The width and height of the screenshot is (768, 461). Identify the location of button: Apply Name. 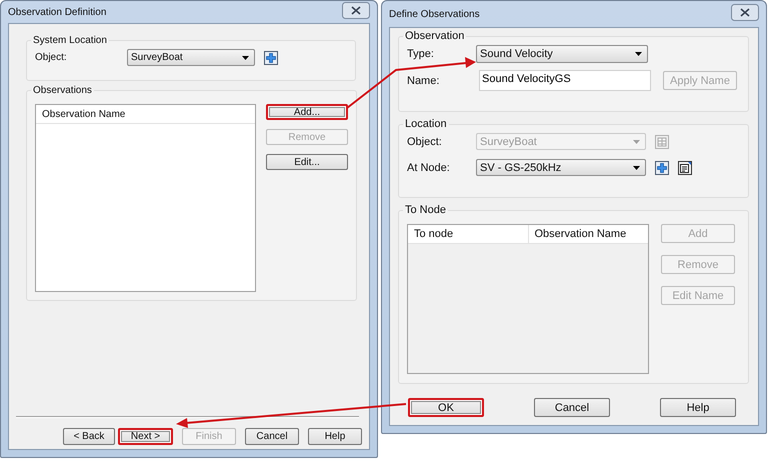
(700, 80).